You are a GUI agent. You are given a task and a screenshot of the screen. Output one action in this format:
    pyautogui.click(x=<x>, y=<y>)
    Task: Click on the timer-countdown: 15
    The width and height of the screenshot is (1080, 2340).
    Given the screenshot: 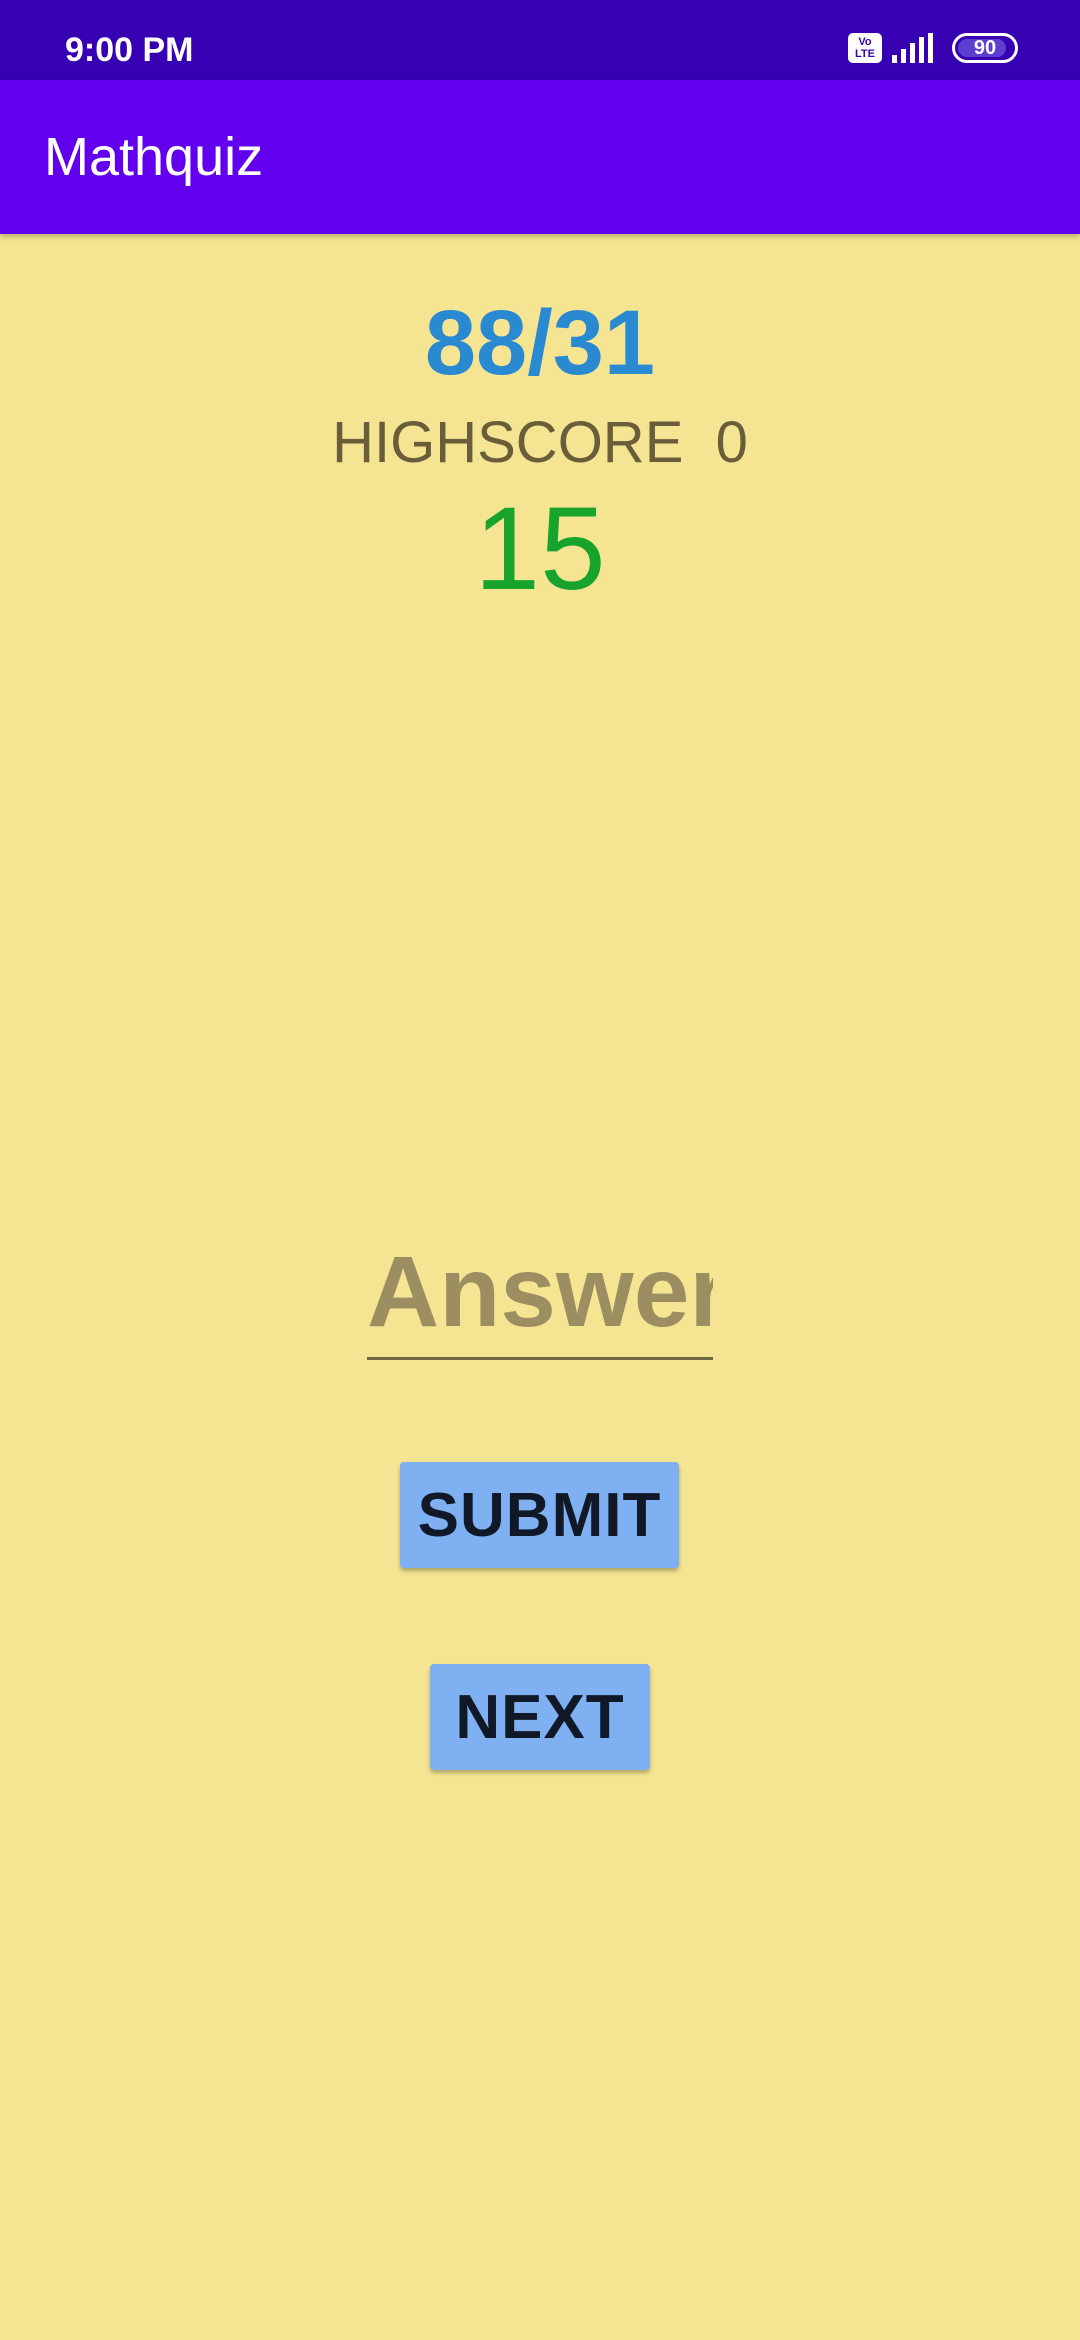 What is the action you would take?
    pyautogui.click(x=540, y=549)
    